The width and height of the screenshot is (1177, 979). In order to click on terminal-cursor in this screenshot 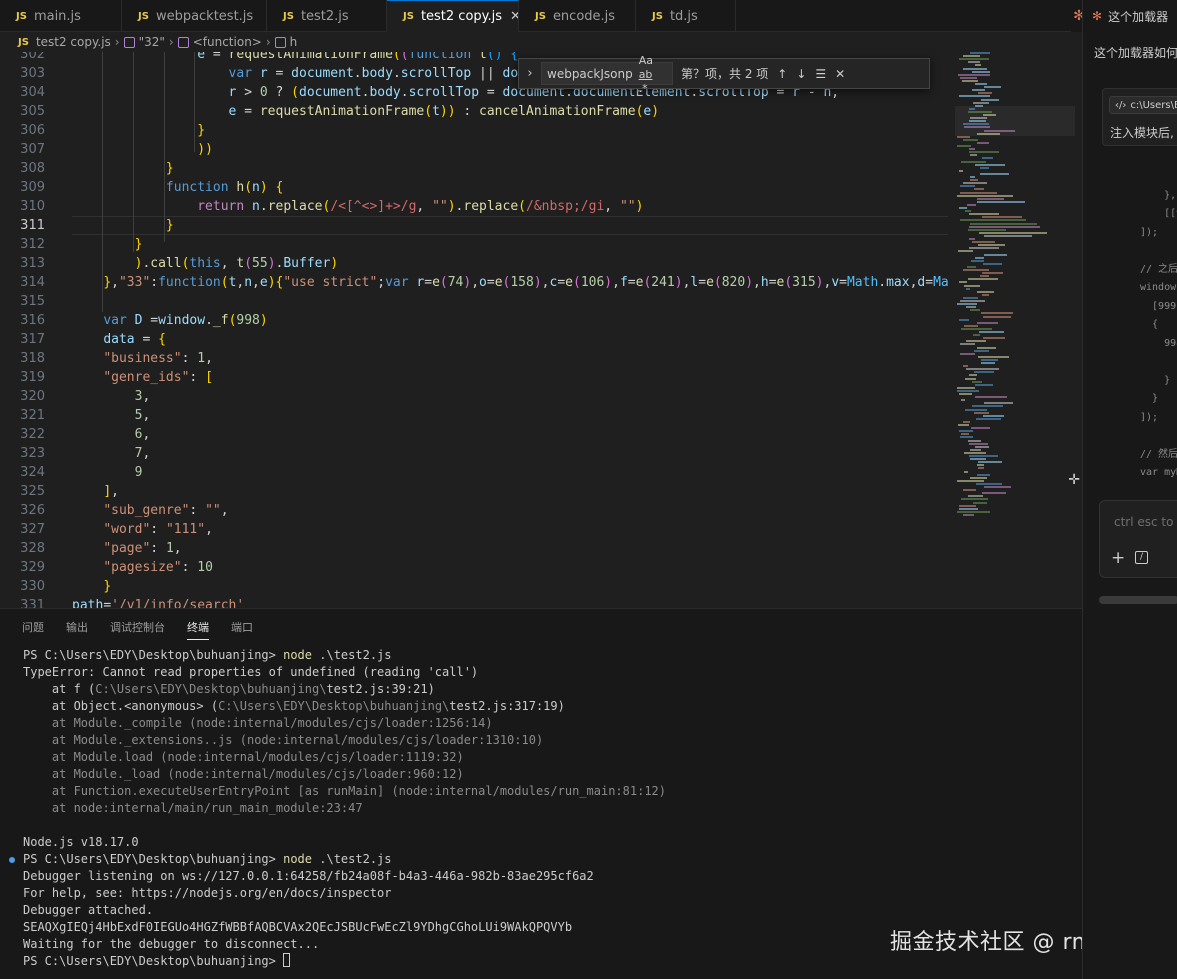, I will do `click(287, 960)`.